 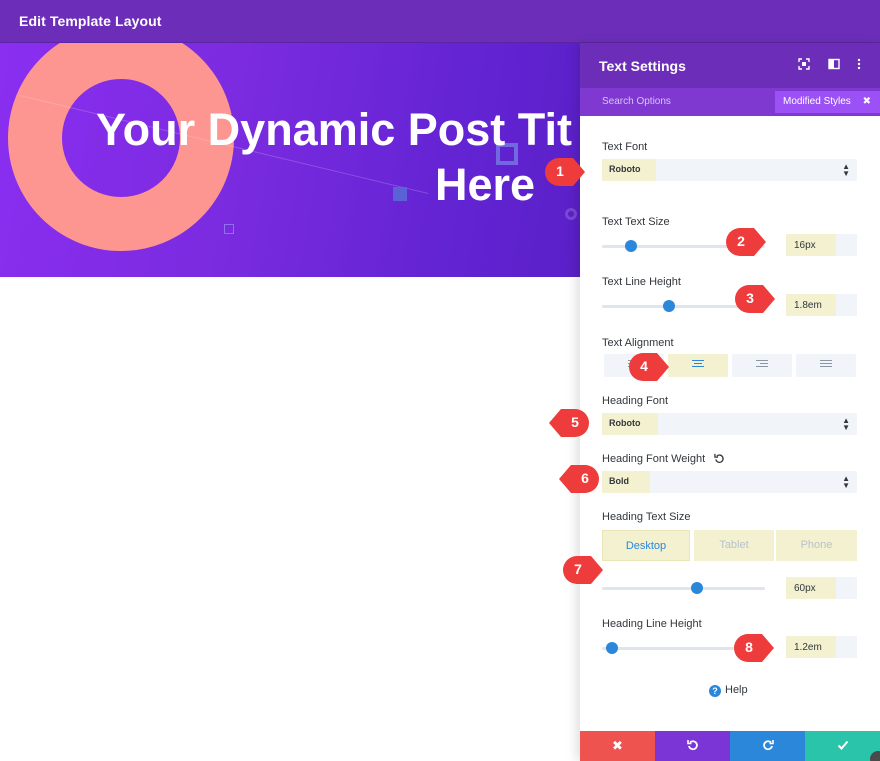 What do you see at coordinates (755, 299) in the screenshot?
I see `callout-marker: 3` at bounding box center [755, 299].